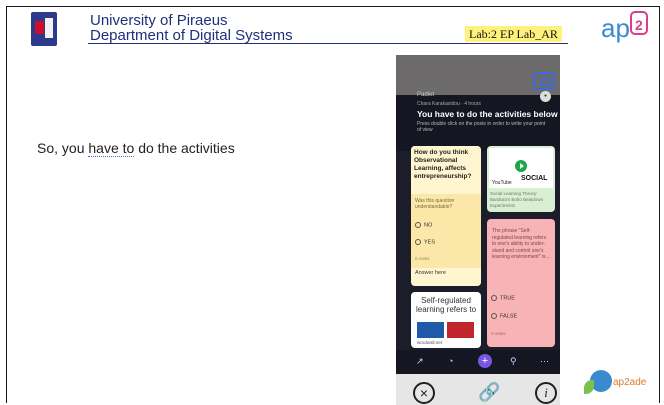 The width and height of the screenshot is (664, 405). What do you see at coordinates (544, 361) in the screenshot?
I see `more-icon: ⋯` at bounding box center [544, 361].